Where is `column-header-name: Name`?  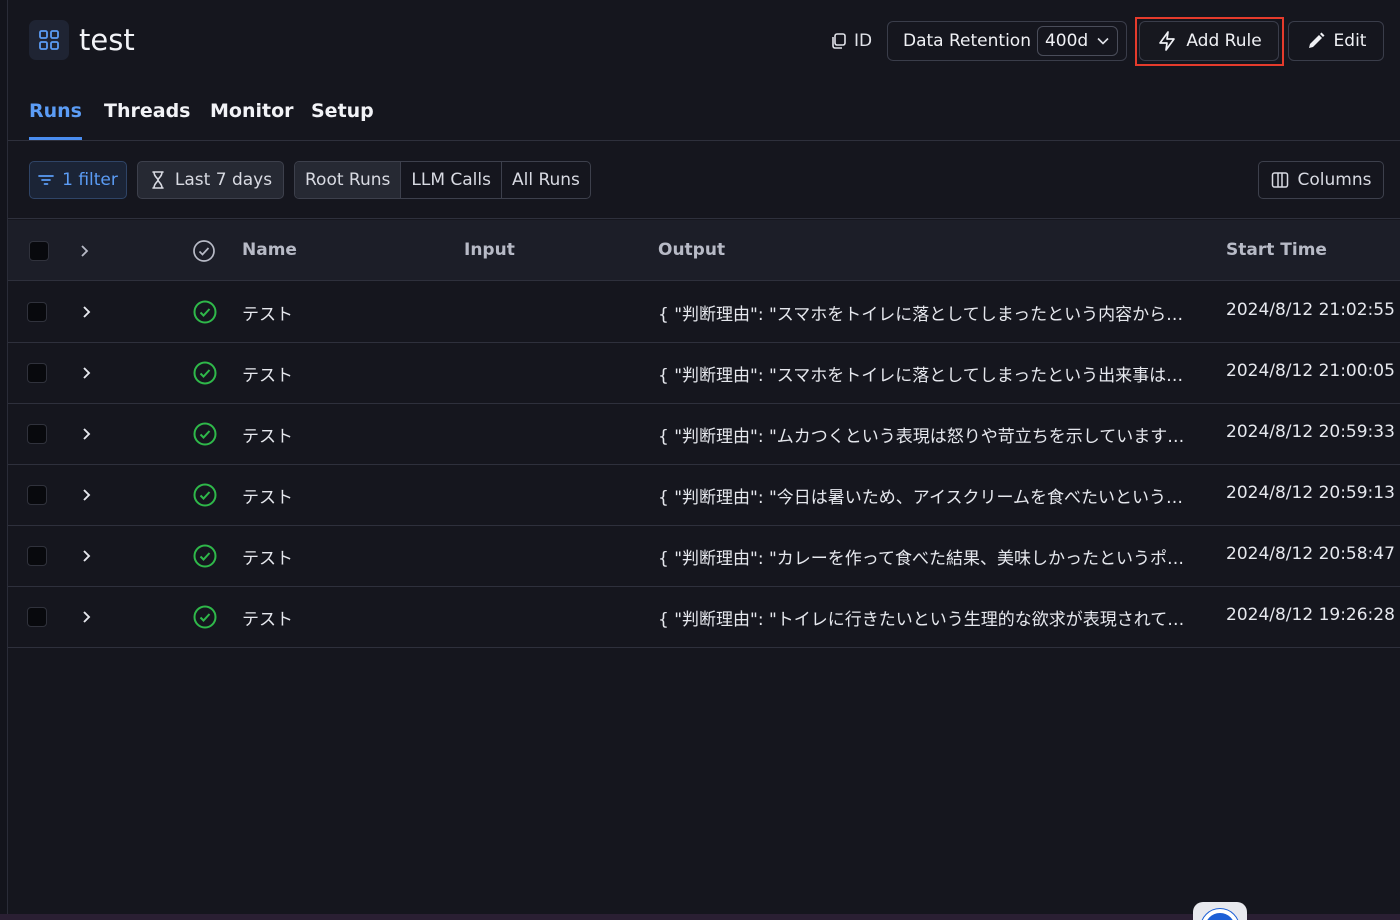
column-header-name: Name is located at coordinates (269, 250).